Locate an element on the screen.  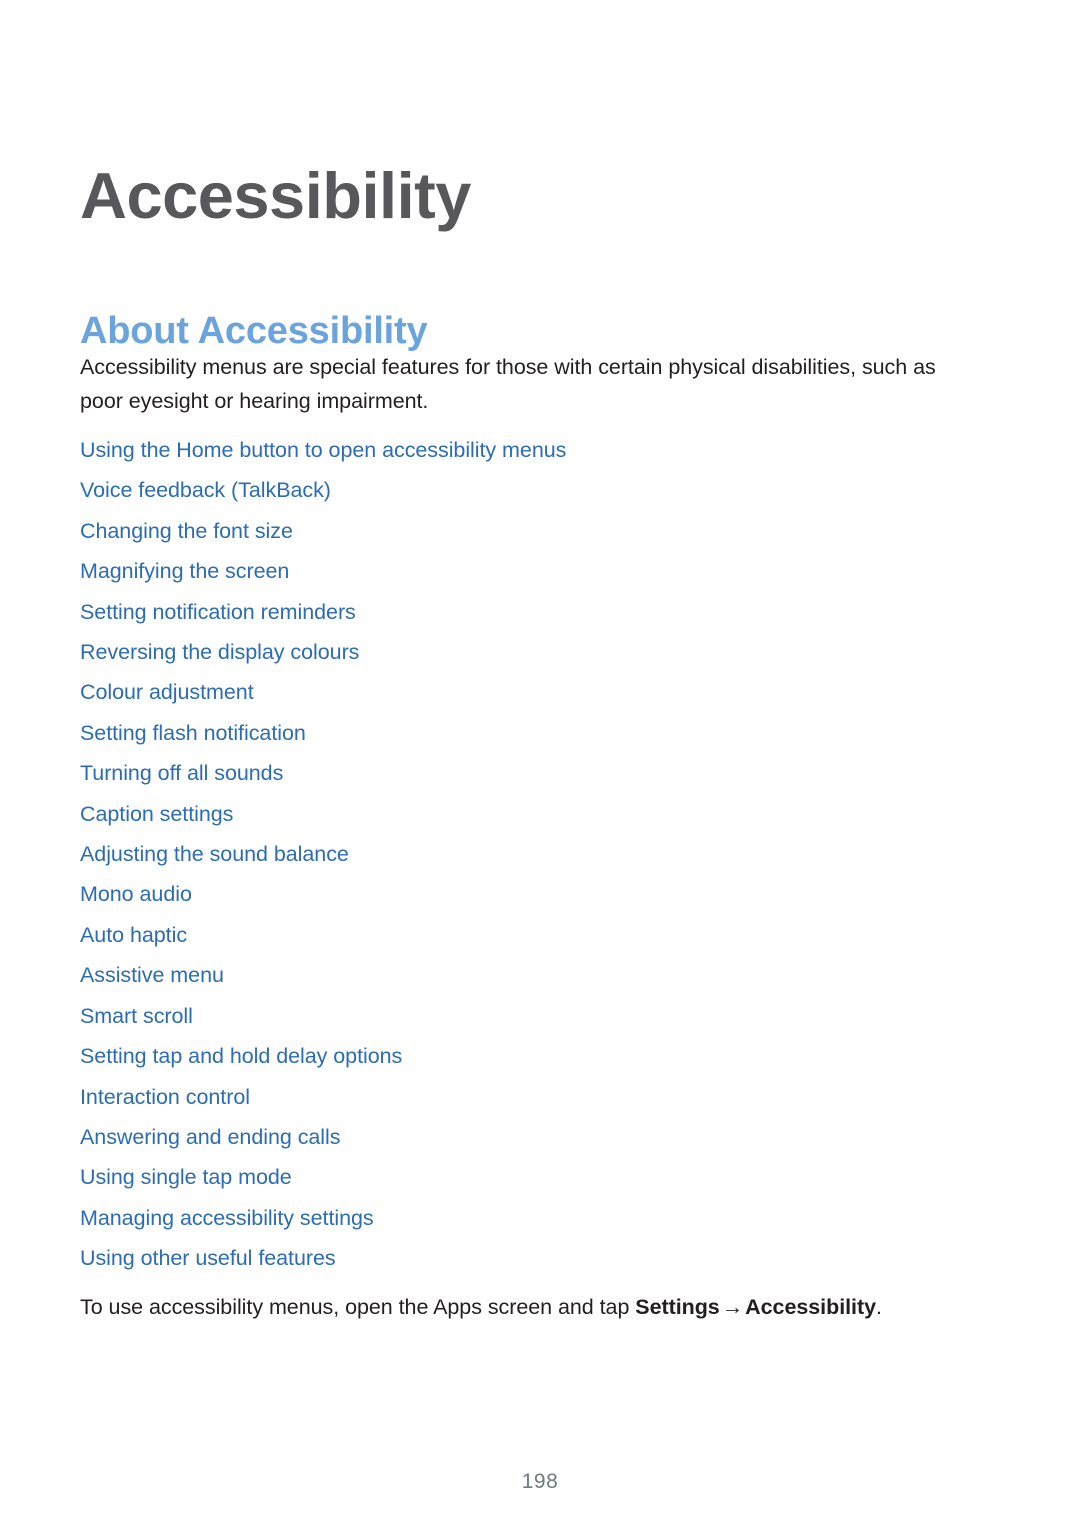
toc-link-single-tap-mode: Using single tap mode is located at coordinates (186, 1177).